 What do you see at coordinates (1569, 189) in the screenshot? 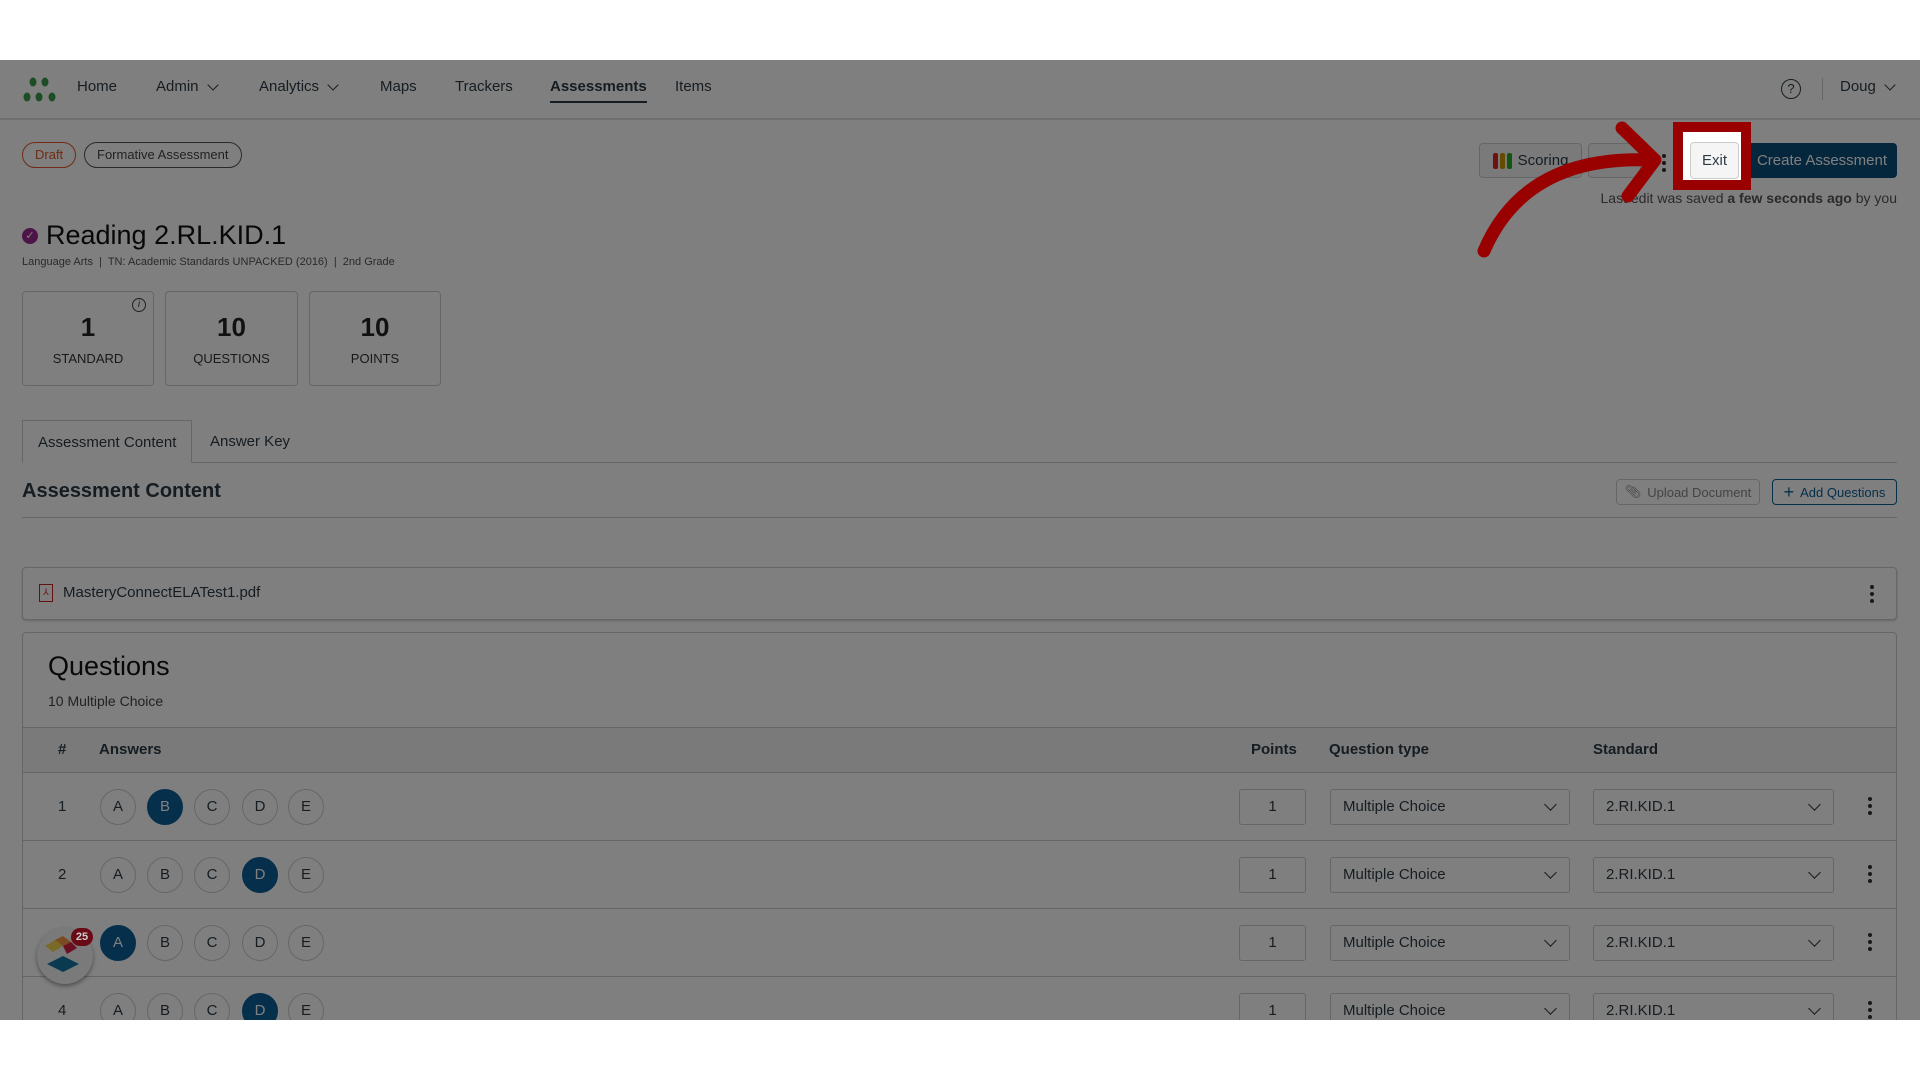
I see `annotation-arrow` at bounding box center [1569, 189].